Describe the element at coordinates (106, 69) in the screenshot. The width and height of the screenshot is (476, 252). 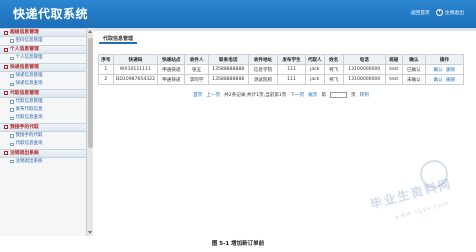
I see `table-cell: 1` at that location.